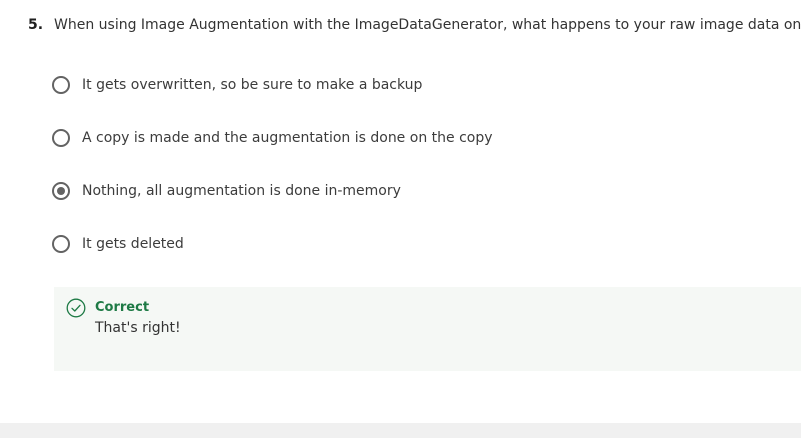  I want to click on feedback-message: That's right!, so click(138, 328).